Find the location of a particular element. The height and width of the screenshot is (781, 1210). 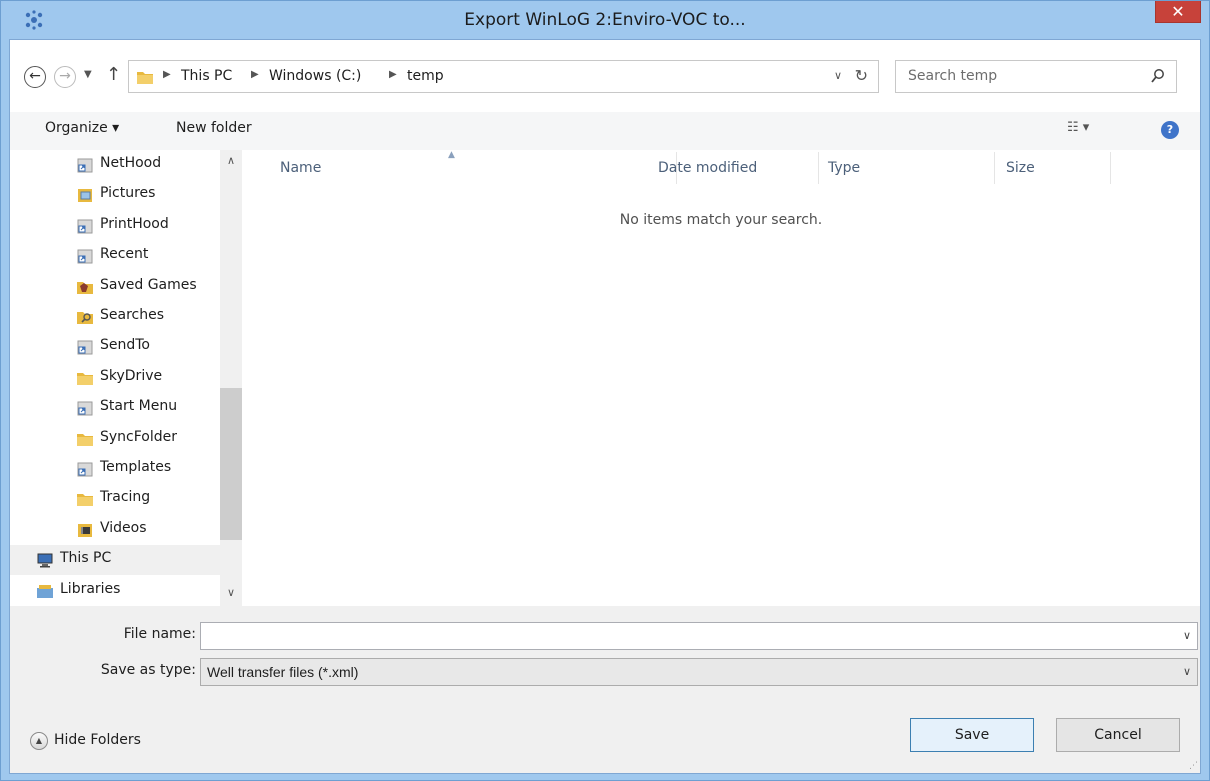

sidebar-item-recent: Recent is located at coordinates (115, 256).